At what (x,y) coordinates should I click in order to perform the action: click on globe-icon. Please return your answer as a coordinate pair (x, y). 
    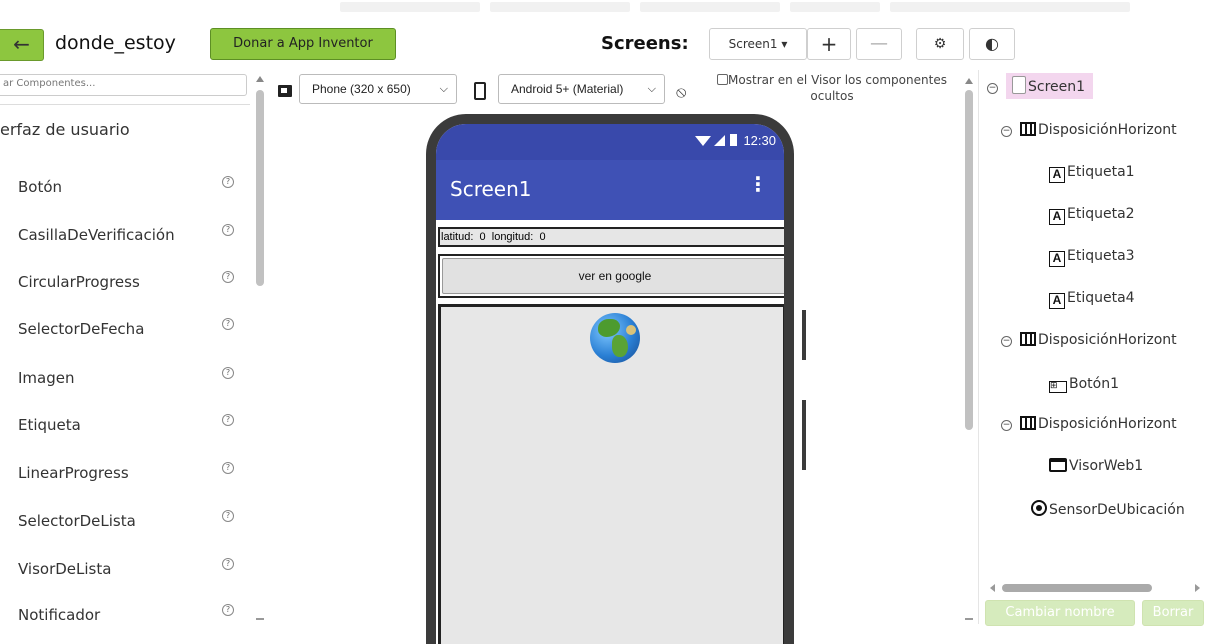
    Looking at the image, I should click on (615, 338).